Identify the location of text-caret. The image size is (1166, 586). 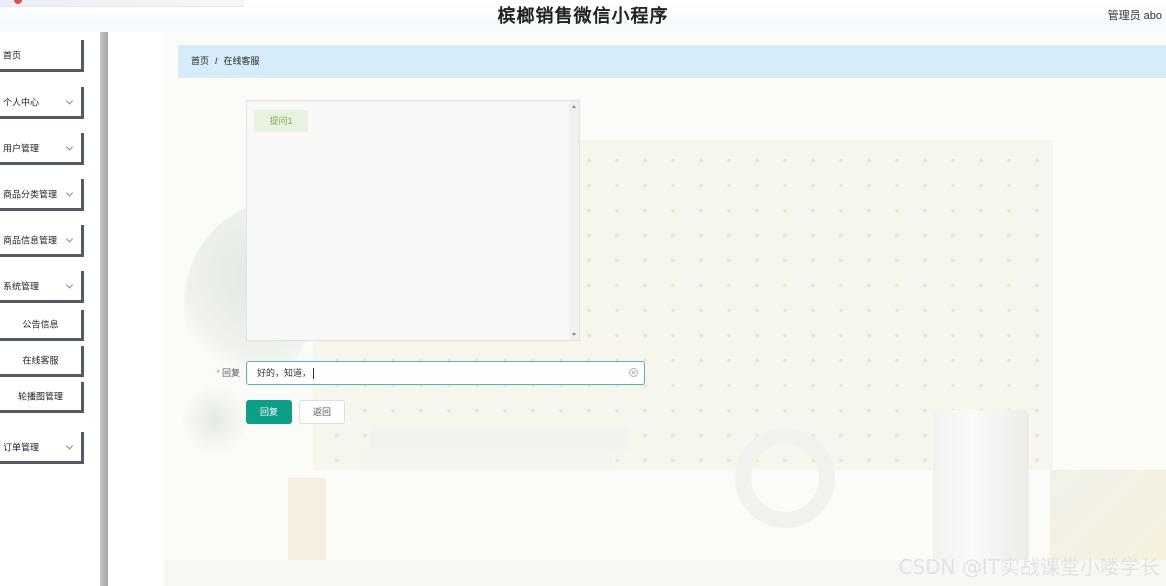
(314, 374).